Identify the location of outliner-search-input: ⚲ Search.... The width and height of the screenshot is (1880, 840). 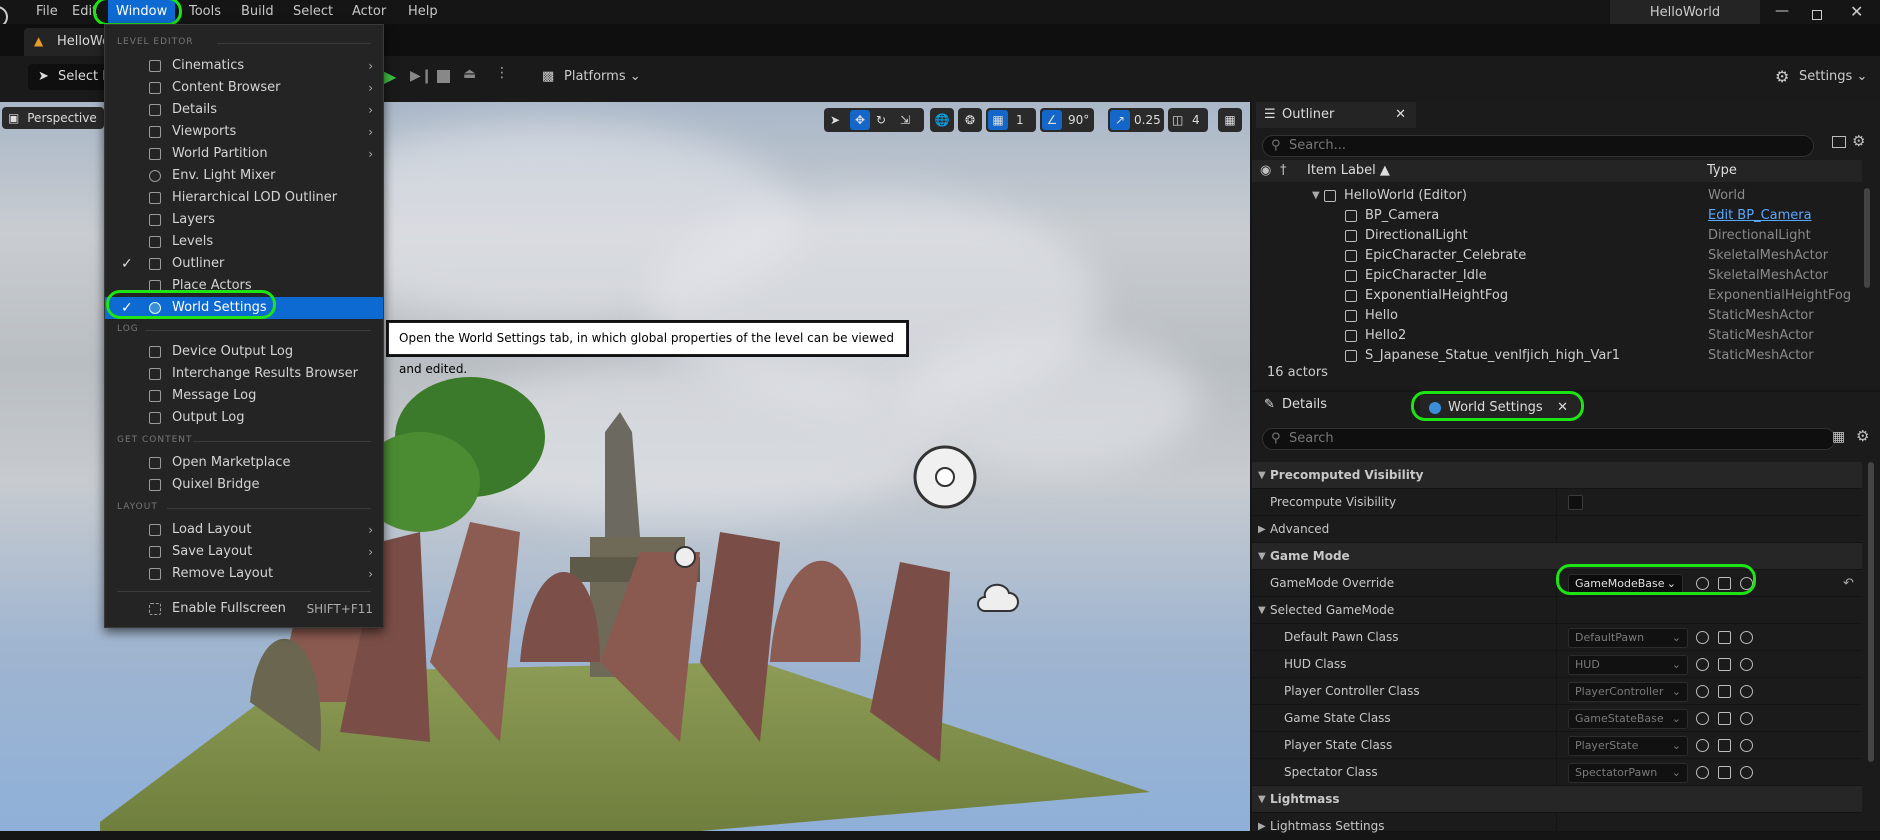
(1538, 146).